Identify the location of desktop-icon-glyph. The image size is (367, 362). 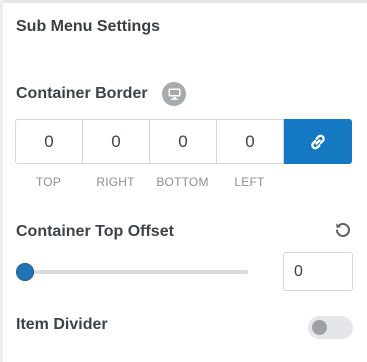
(174, 94).